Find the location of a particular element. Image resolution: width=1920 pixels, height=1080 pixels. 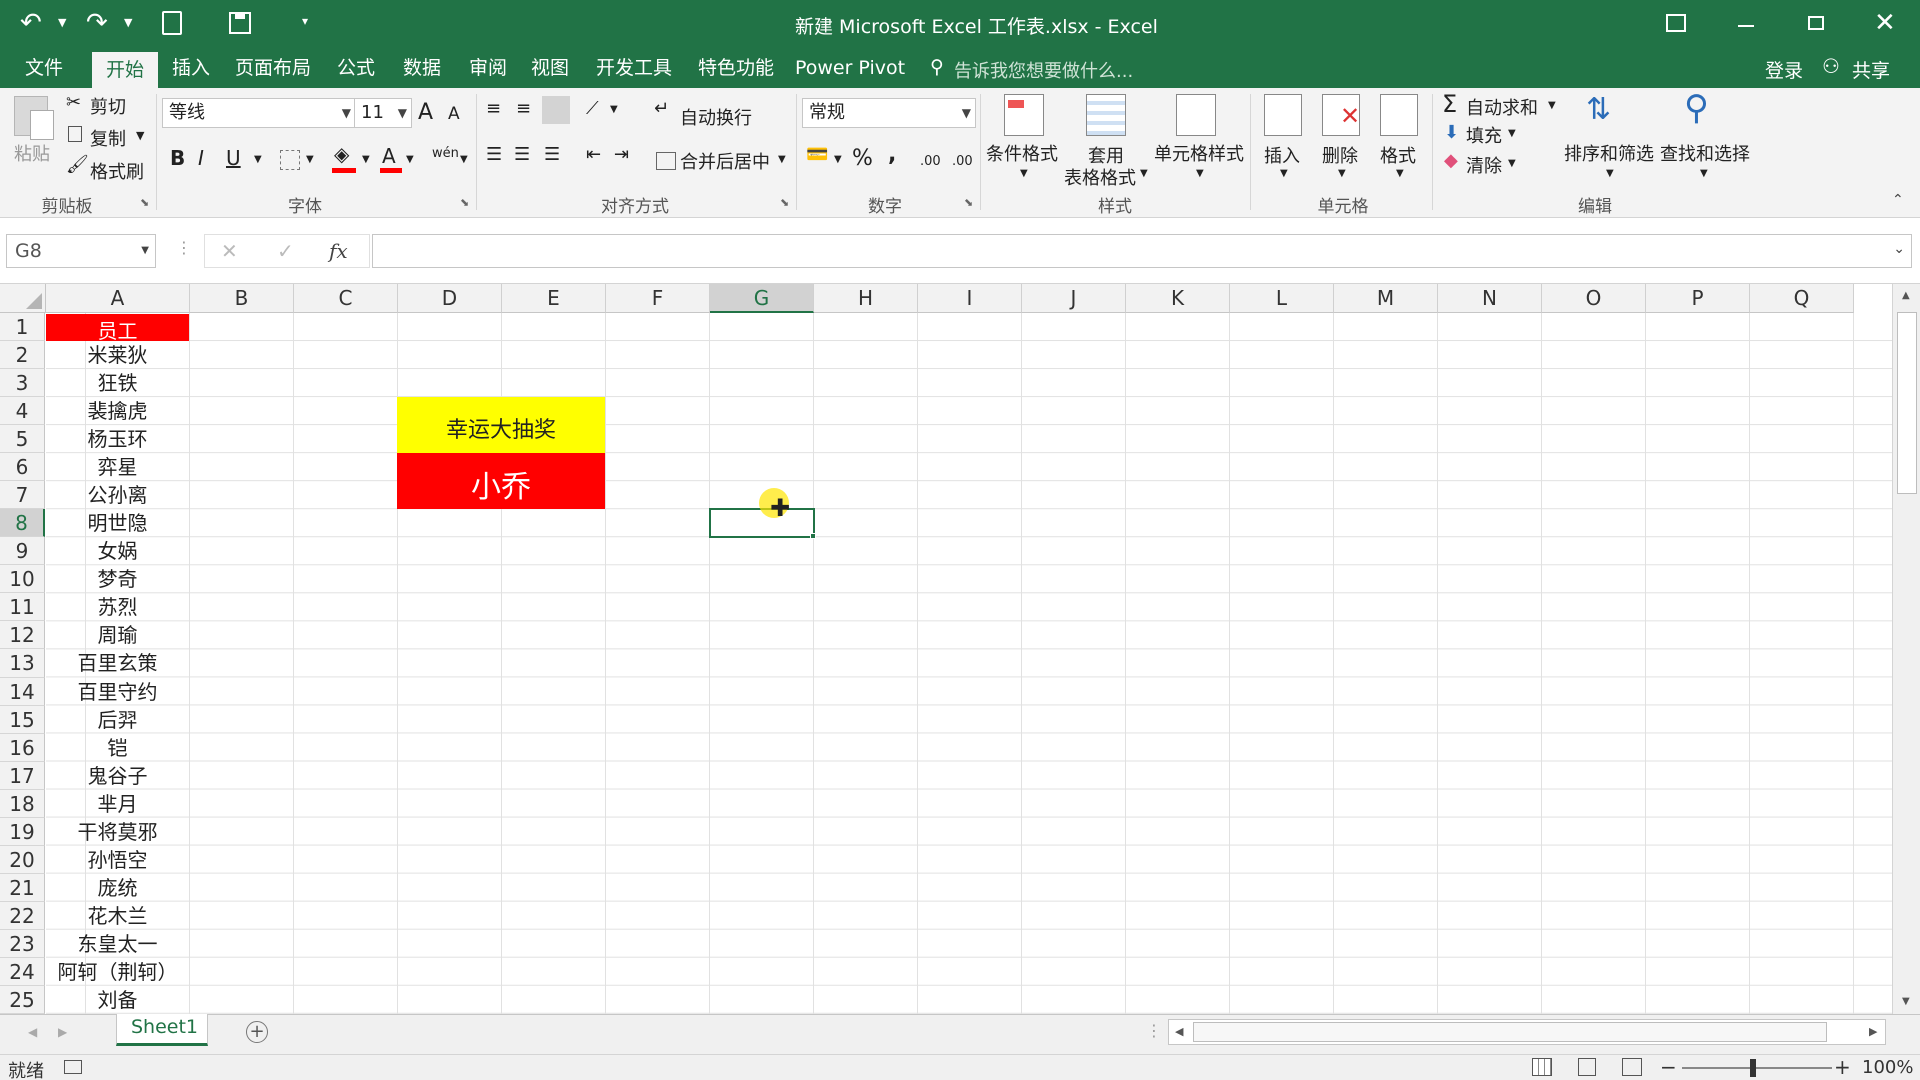

column-header-j: J is located at coordinates (1074, 298).